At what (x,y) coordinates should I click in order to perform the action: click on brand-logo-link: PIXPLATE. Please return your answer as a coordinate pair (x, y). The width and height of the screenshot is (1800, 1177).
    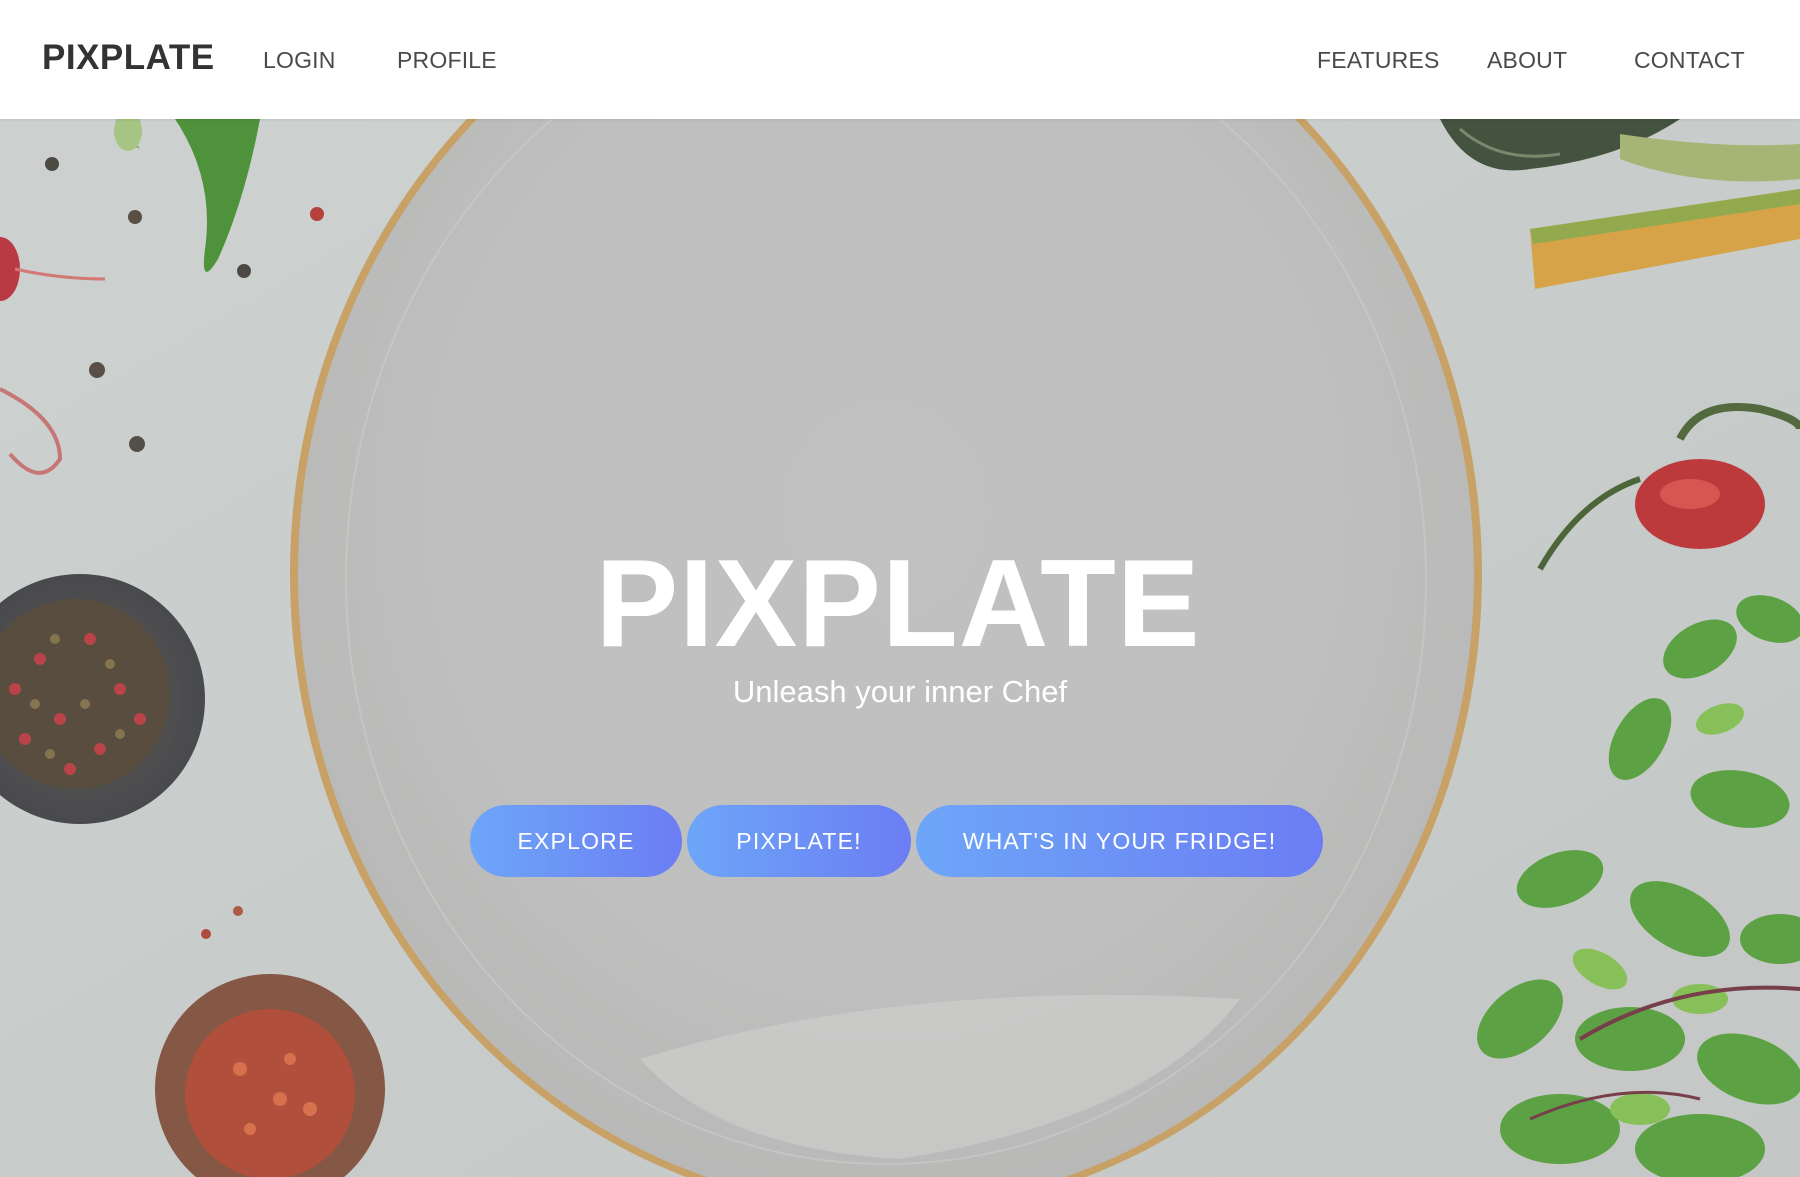
    Looking at the image, I should click on (128, 58).